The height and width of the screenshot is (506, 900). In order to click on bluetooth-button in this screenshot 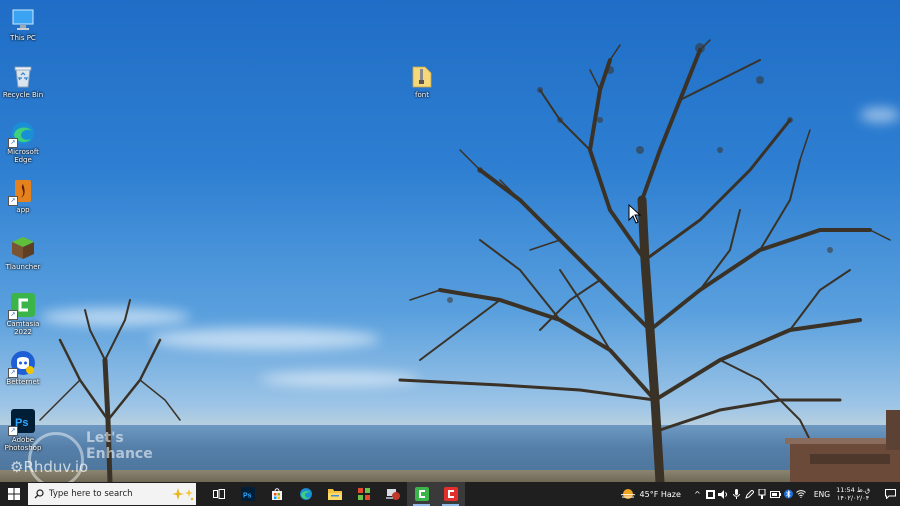, I will do `click(788, 494)`.